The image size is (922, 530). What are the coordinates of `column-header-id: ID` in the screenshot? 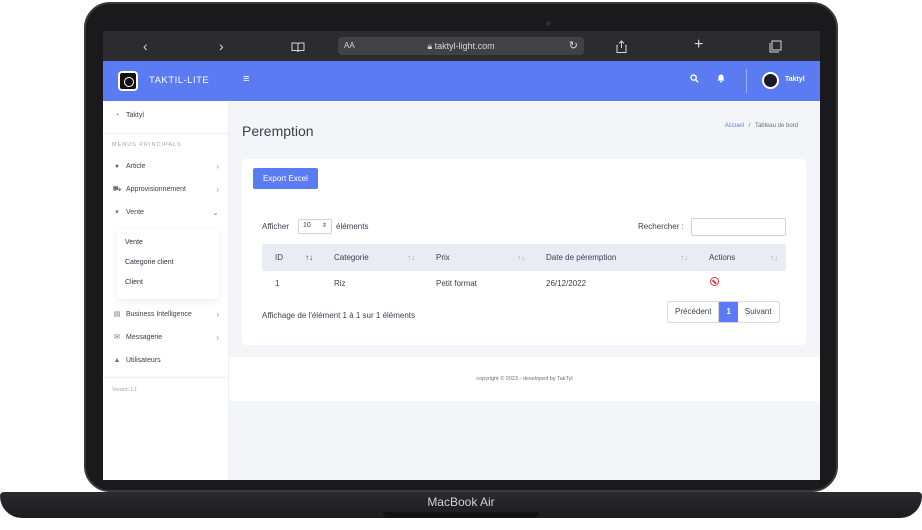 It's located at (279, 257).